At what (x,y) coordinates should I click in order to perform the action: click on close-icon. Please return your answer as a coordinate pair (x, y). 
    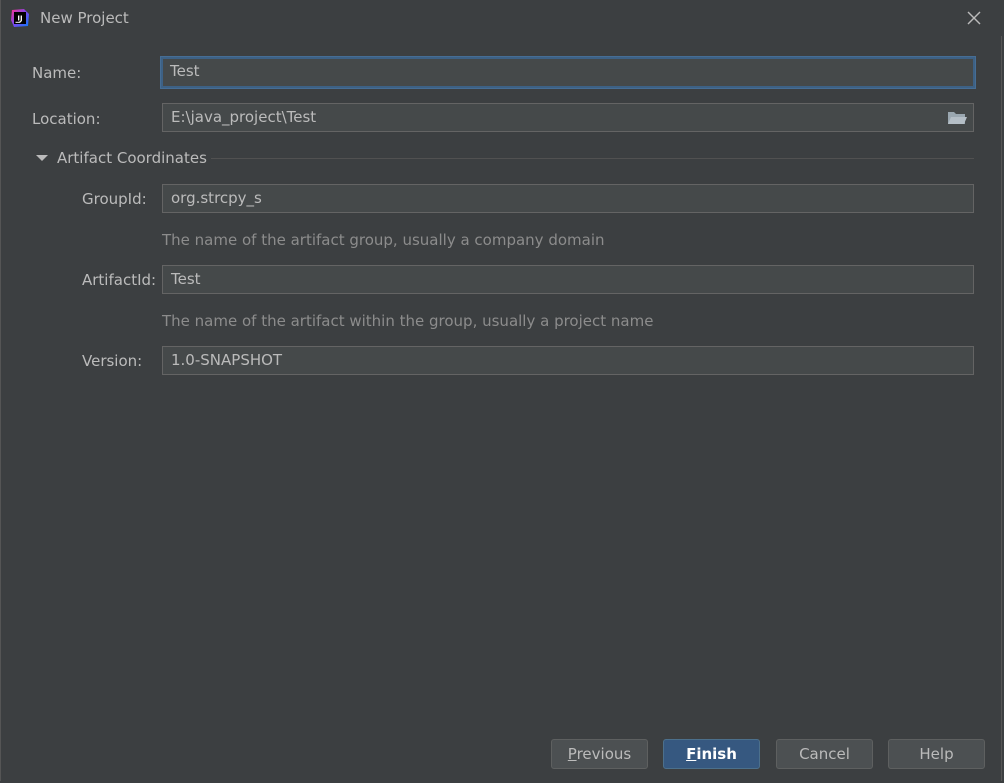
    Looking at the image, I should click on (974, 18).